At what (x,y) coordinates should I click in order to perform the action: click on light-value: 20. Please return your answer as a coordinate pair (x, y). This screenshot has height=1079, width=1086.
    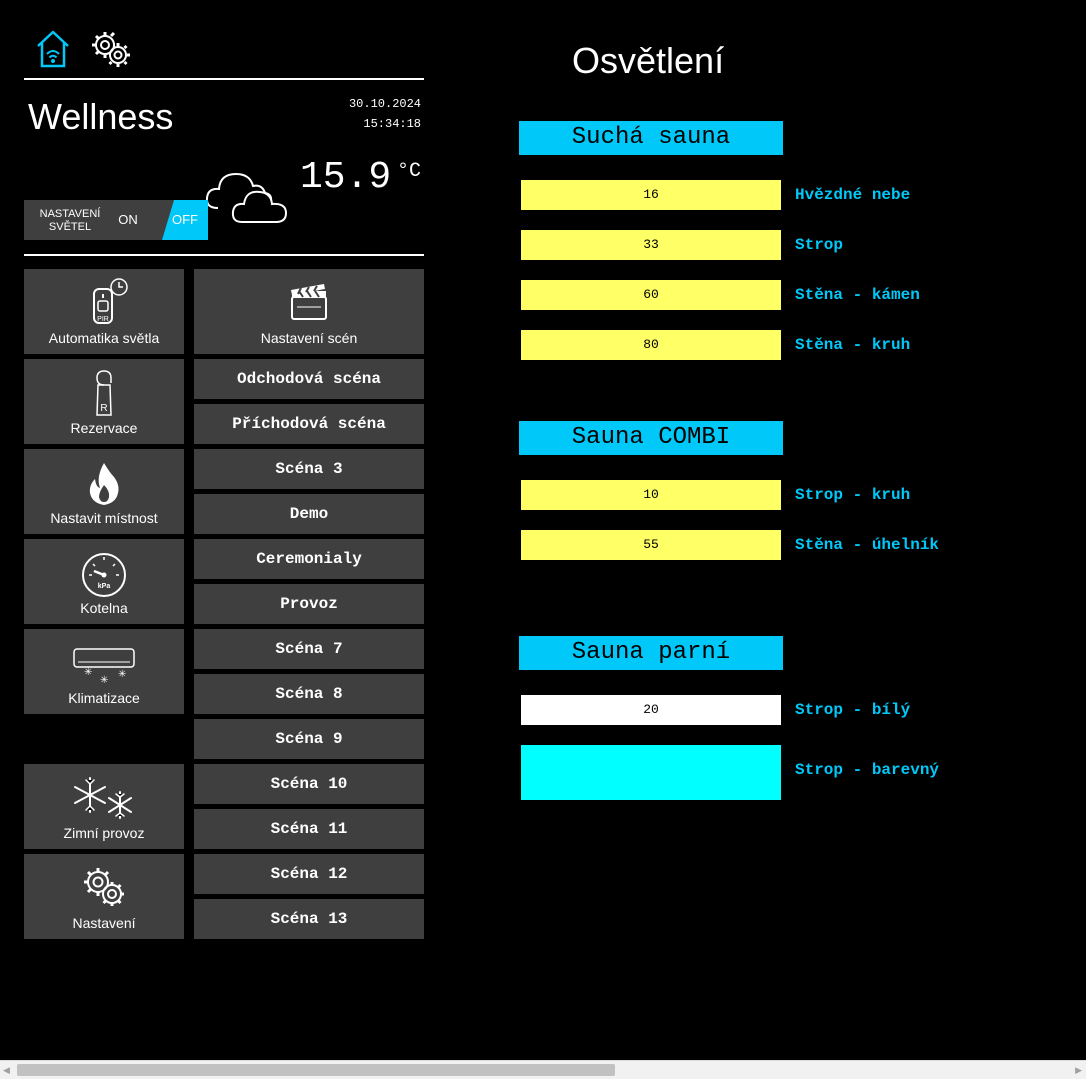
    Looking at the image, I should click on (651, 710).